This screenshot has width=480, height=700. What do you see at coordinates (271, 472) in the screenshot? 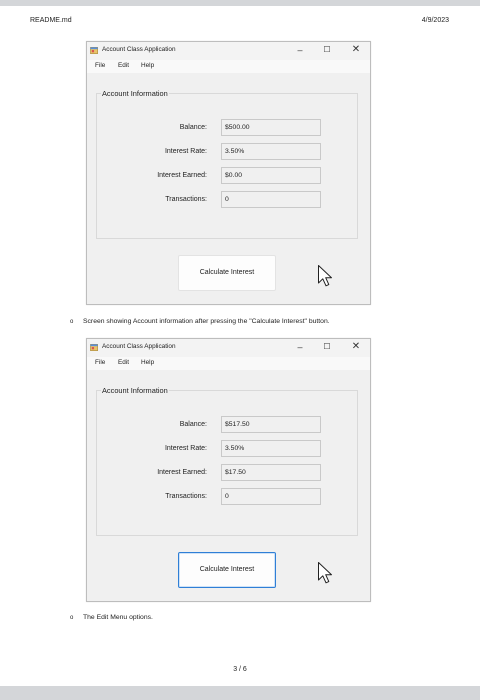
I see `interest-earned-field: $17.50` at bounding box center [271, 472].